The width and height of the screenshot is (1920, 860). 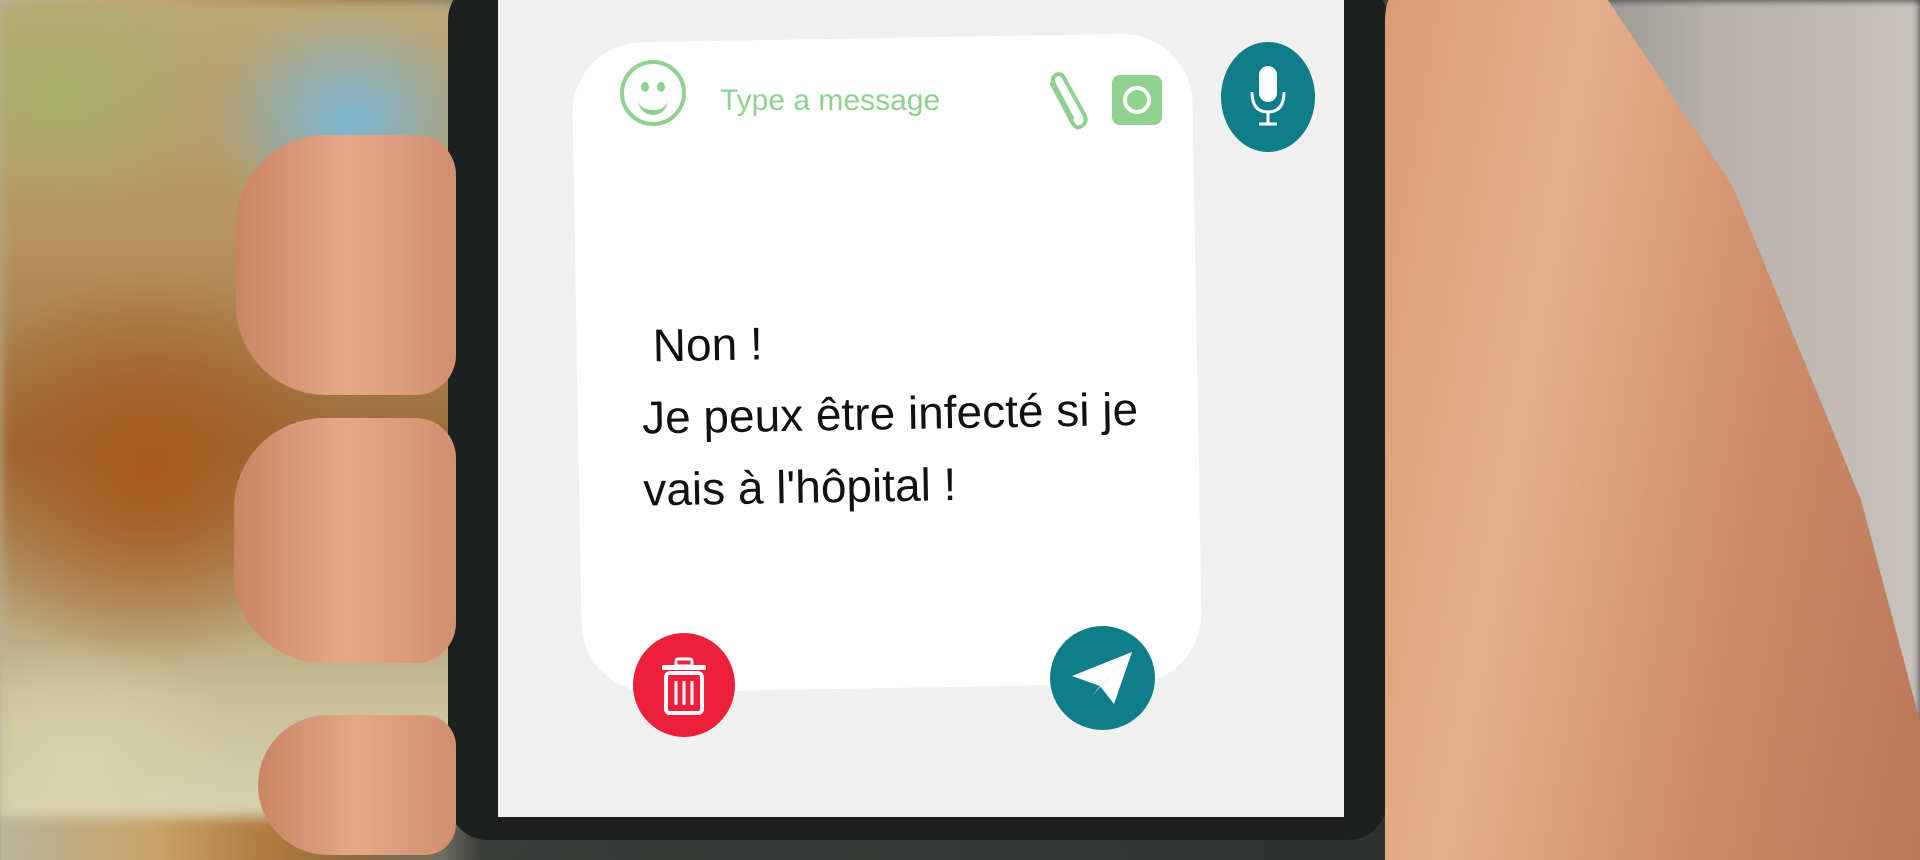 What do you see at coordinates (653, 93) in the screenshot?
I see `smiley-icon` at bounding box center [653, 93].